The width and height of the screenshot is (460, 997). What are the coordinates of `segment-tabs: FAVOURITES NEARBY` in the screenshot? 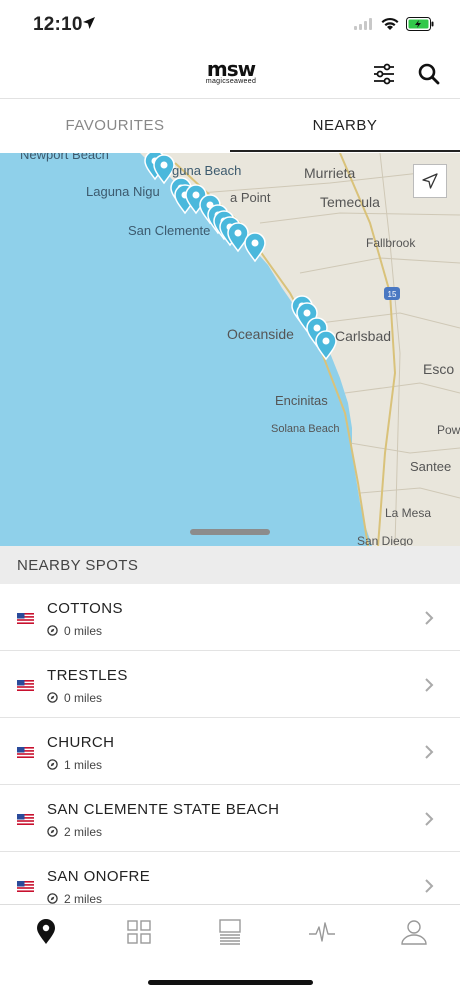 It's located at (230, 125).